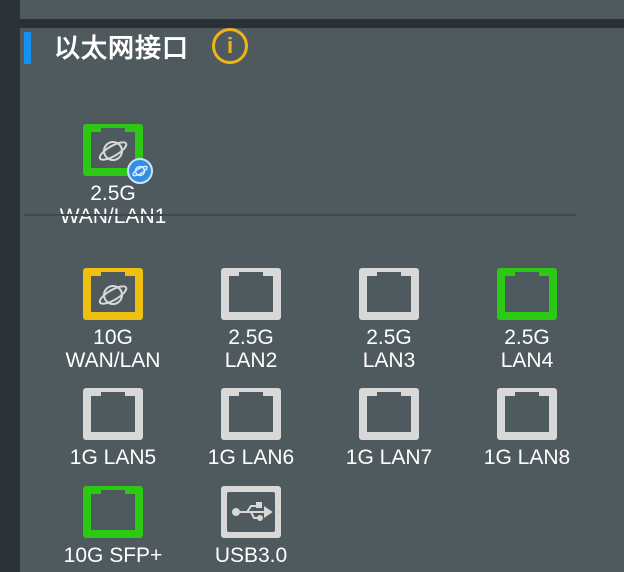  I want to click on port-name: WAN/LAN, so click(113, 360).